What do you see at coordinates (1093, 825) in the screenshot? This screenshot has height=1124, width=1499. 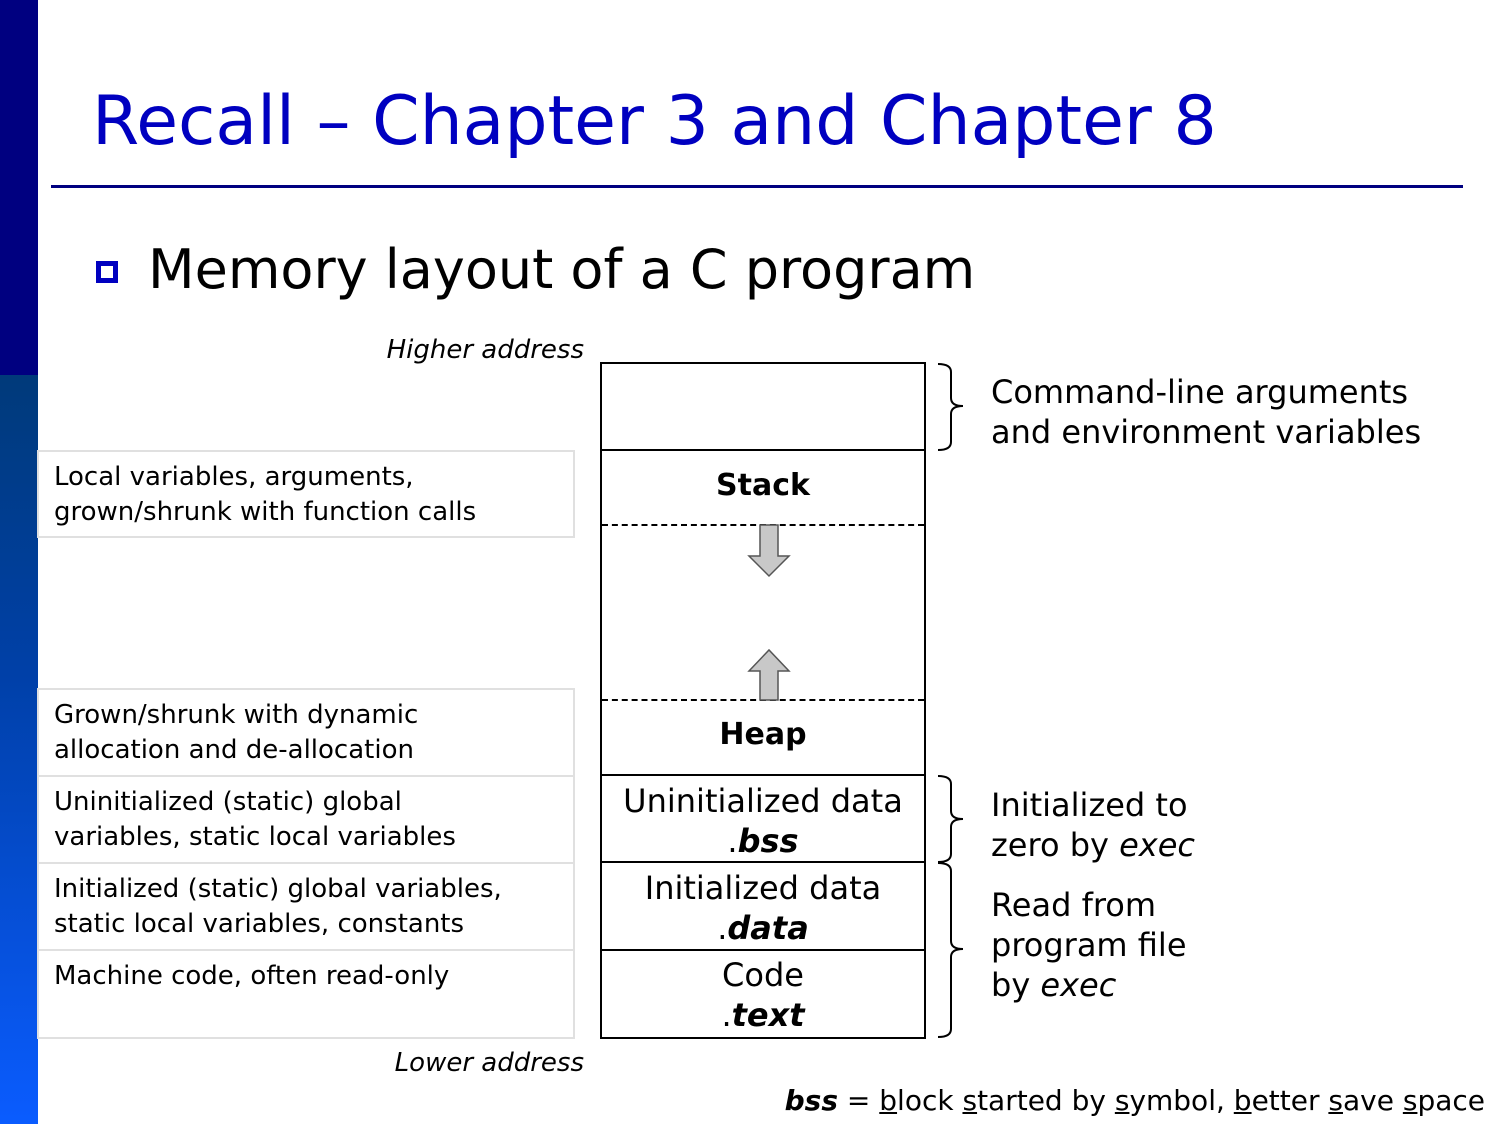 I see `bss-zero-note: Initialized to zero by exec` at bounding box center [1093, 825].